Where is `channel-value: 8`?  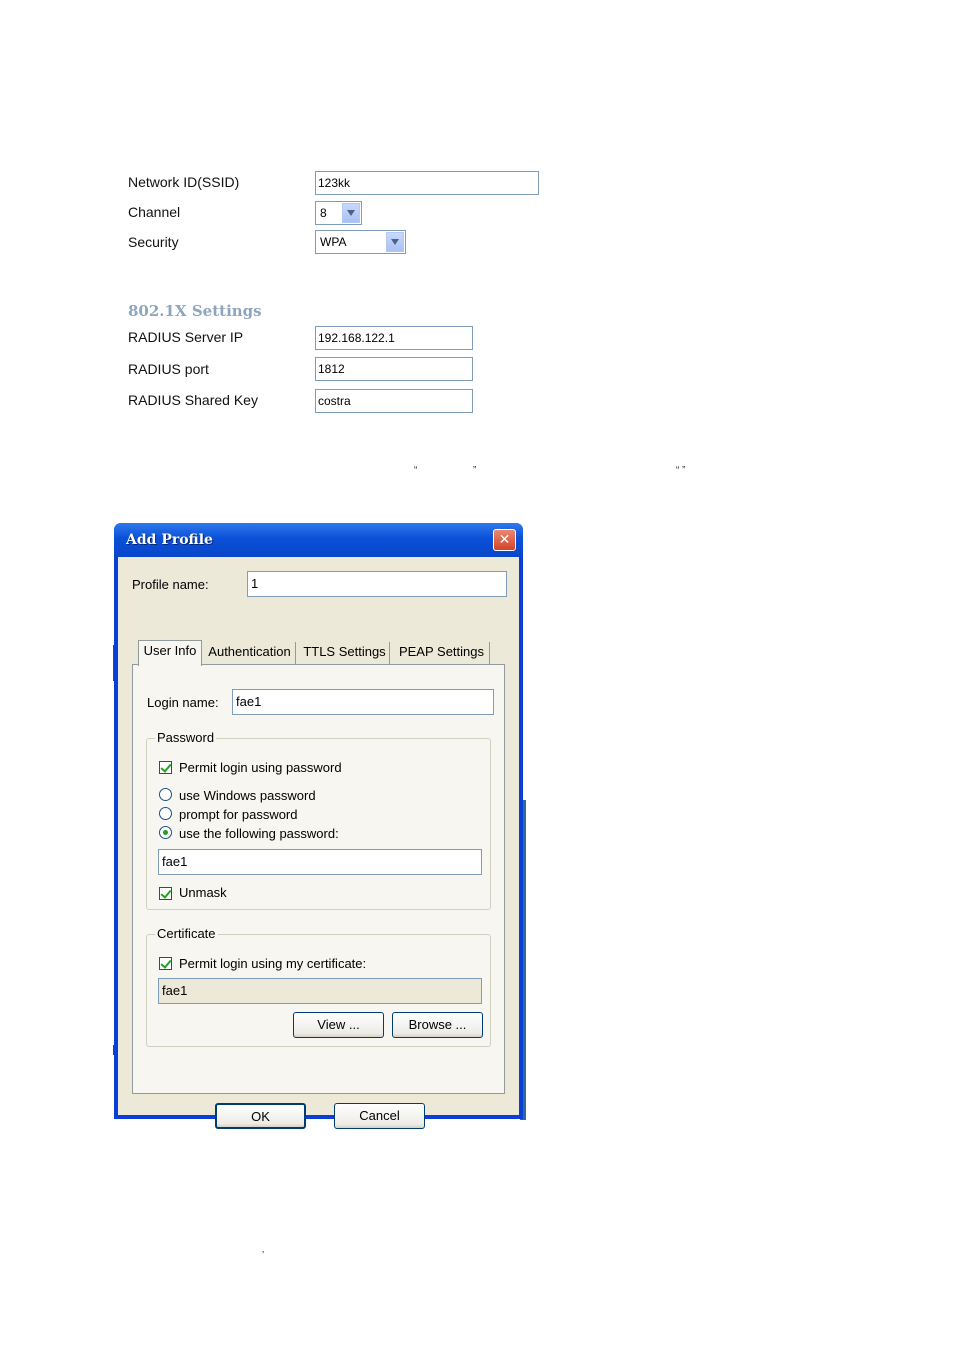 channel-value: 8 is located at coordinates (323, 213).